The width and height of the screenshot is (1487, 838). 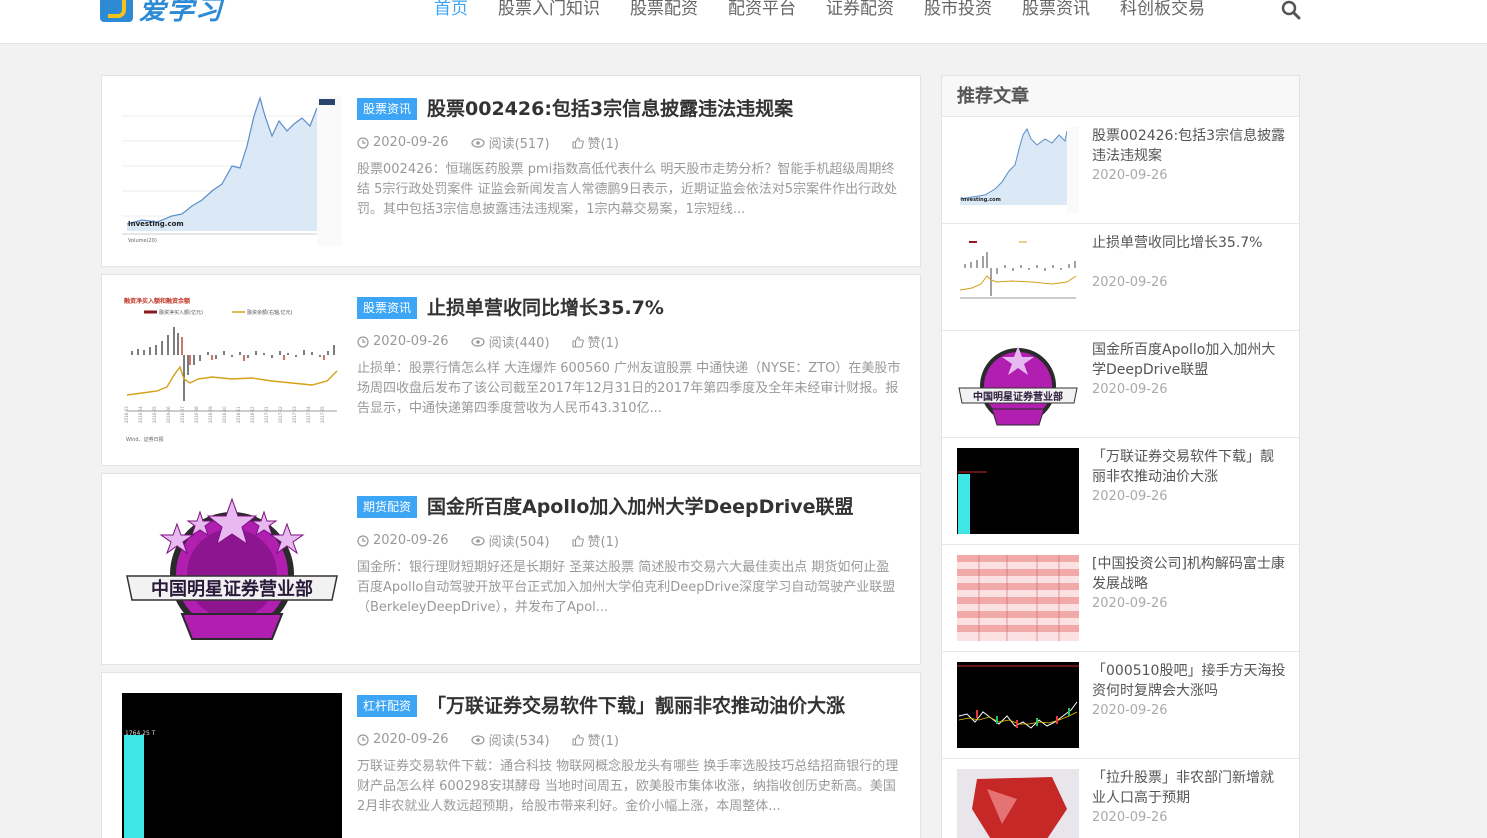 I want to click on article-meta: 2020-09-26 阅读(517) 赞(1), so click(x=499, y=142).